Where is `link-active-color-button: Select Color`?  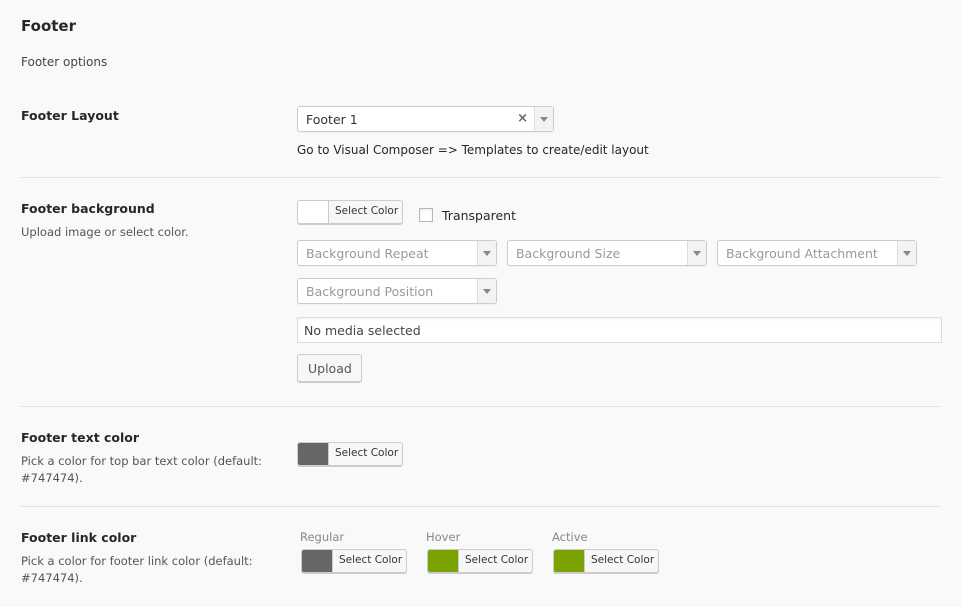 link-active-color-button: Select Color is located at coordinates (606, 561).